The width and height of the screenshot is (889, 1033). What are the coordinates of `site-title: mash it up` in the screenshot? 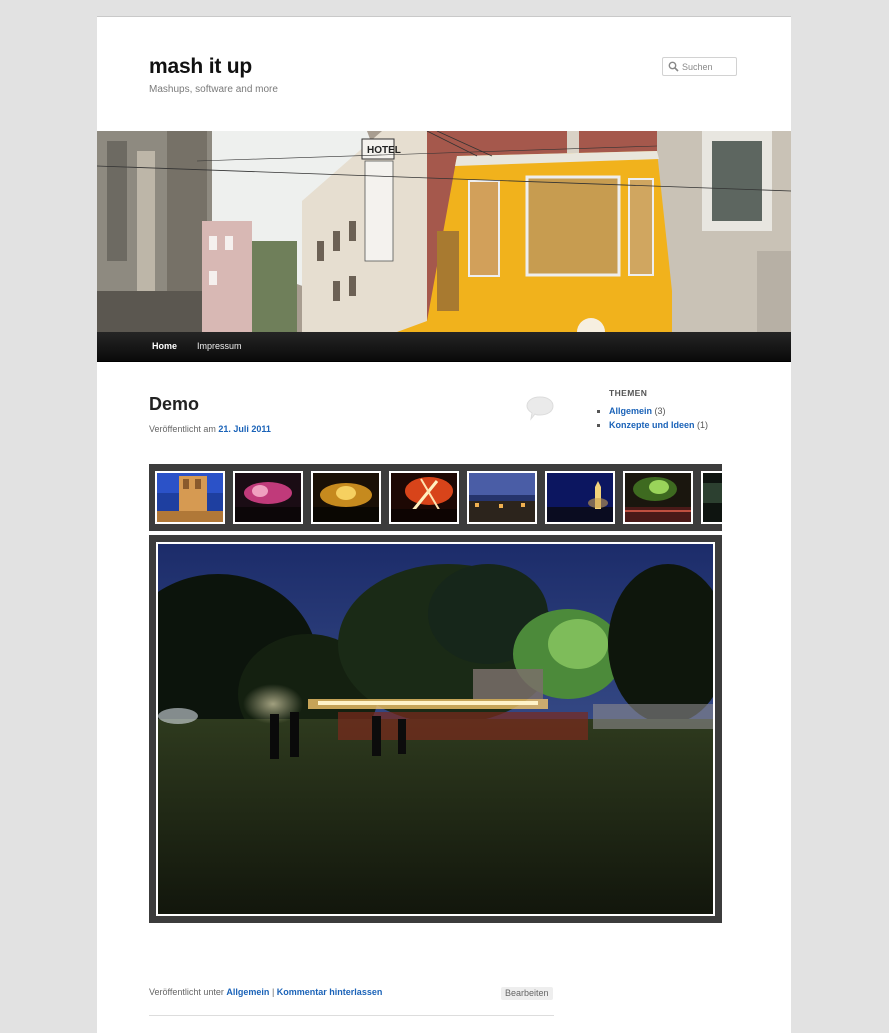 It's located at (200, 67).